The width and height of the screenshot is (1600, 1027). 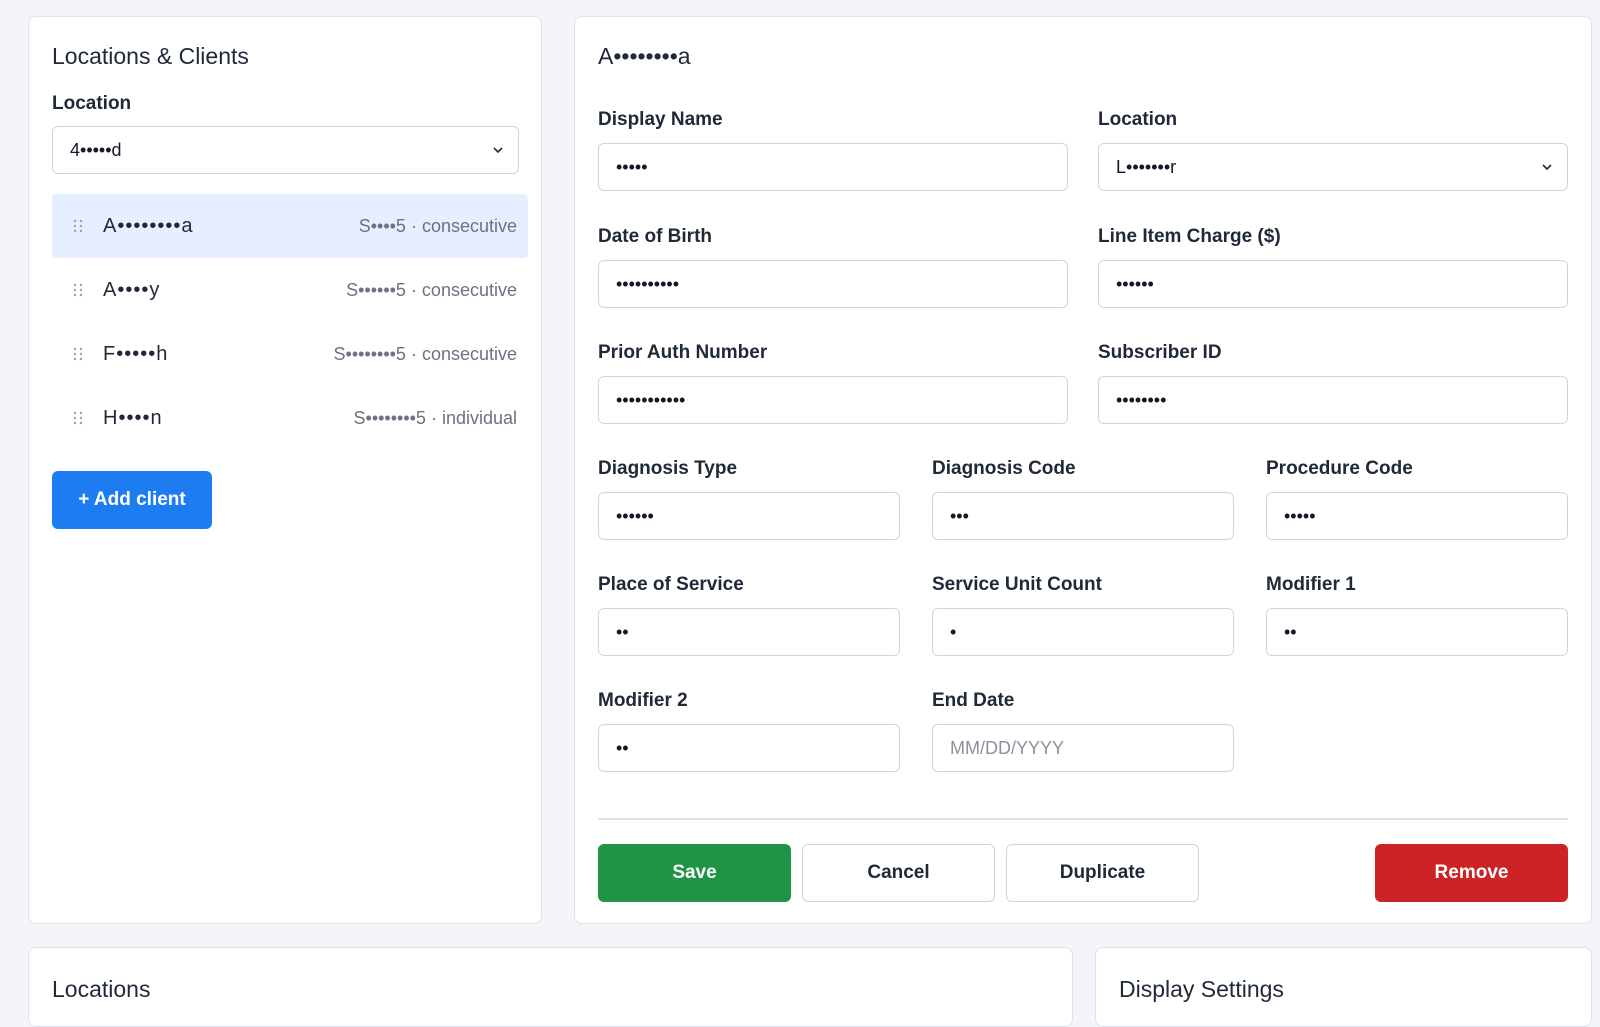 I want to click on place-of-service-input: ••, so click(x=749, y=632).